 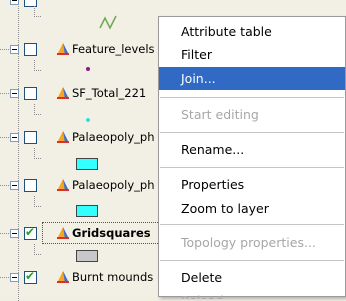 What do you see at coordinates (113, 277) in the screenshot?
I see `layer-name: Burnt mounds` at bounding box center [113, 277].